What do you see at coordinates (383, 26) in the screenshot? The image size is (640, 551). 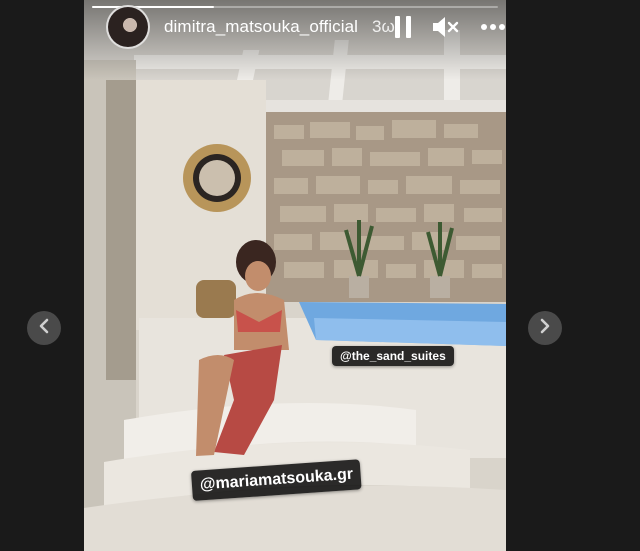 I see `timestamp: 3ω` at bounding box center [383, 26].